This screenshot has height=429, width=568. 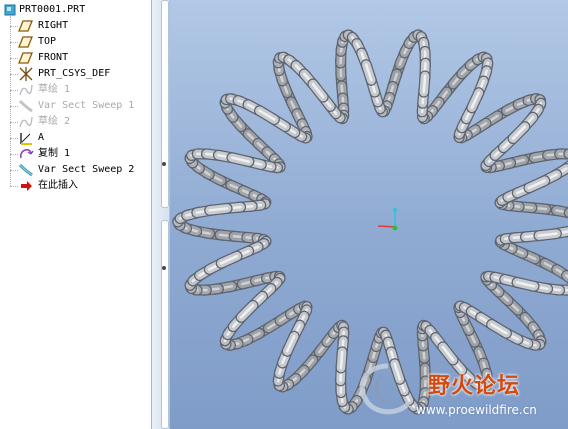 What do you see at coordinates (26, 186) in the screenshot?
I see `insert-here-arrow-icon` at bounding box center [26, 186].